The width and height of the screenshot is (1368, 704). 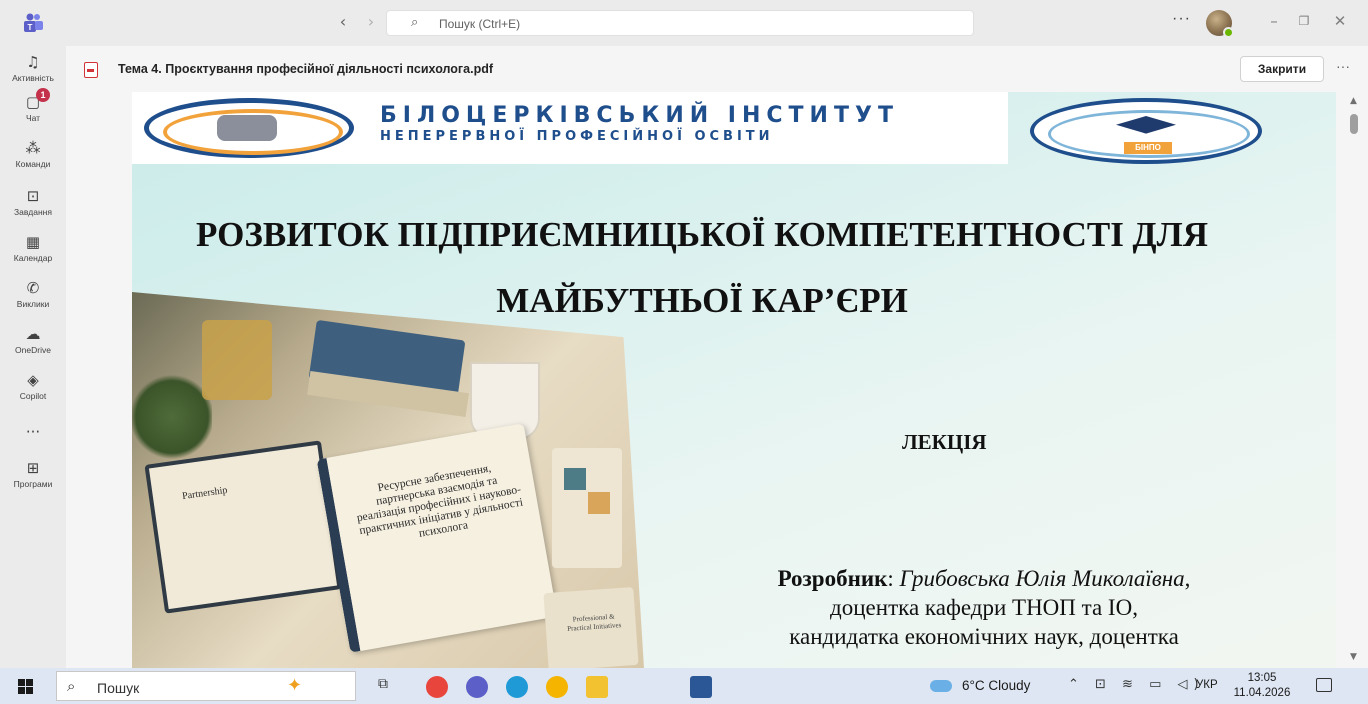 I want to click on rail-item-cloud: ☁ OneDrive, so click(x=33, y=339).